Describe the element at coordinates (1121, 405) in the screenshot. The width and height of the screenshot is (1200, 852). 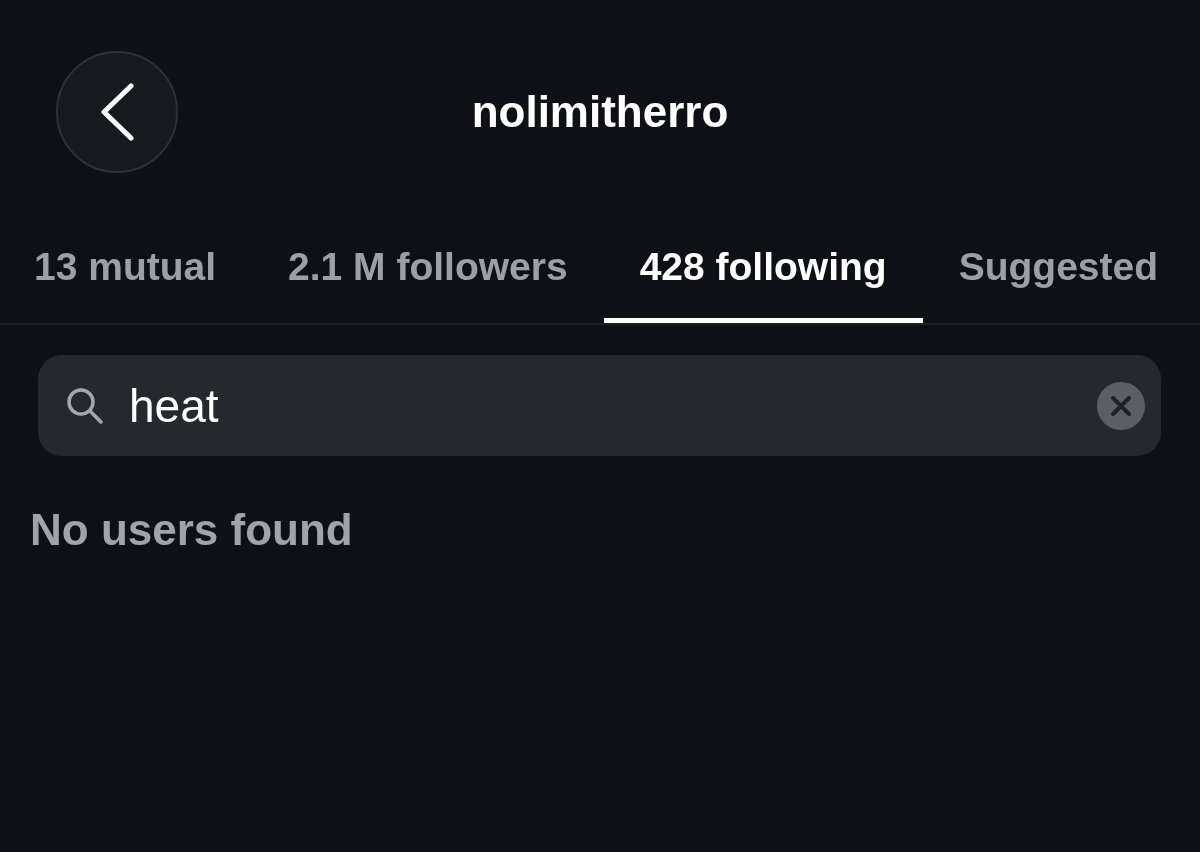
I see `clear-icon` at that location.